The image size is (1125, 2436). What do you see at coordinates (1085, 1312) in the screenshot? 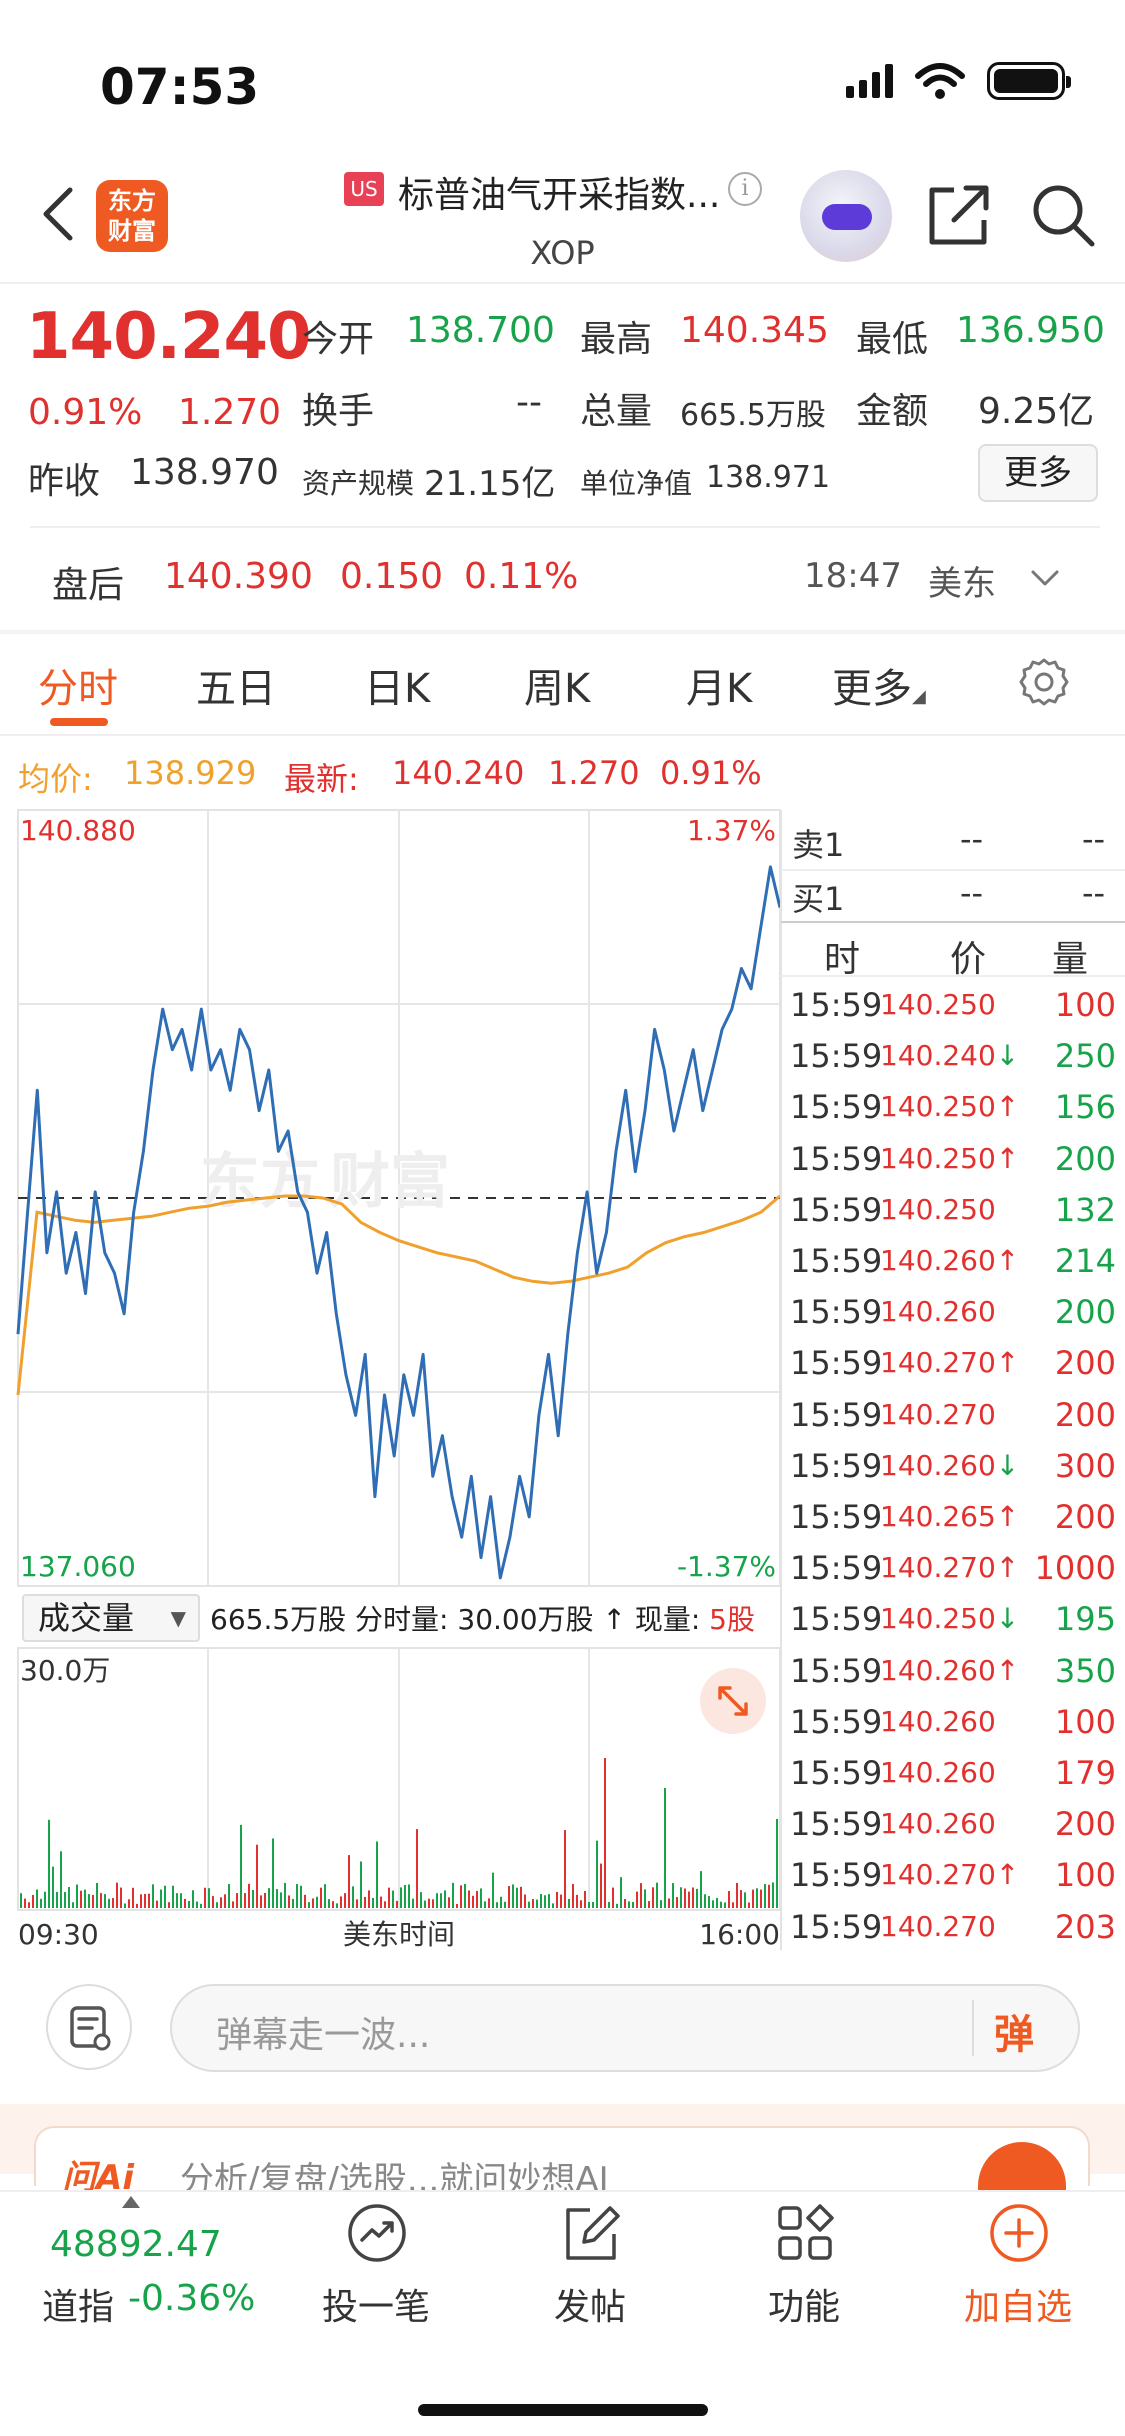
I see `time-sale-volume: 200` at bounding box center [1085, 1312].